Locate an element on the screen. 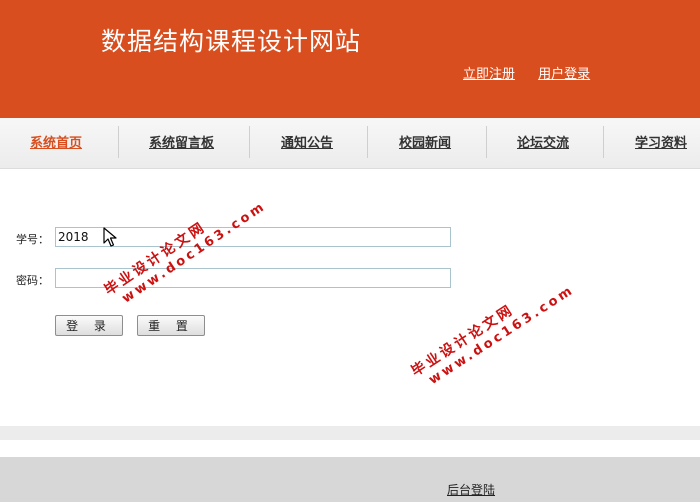  nav-item-message-board: 系统留言板 is located at coordinates (181, 141).